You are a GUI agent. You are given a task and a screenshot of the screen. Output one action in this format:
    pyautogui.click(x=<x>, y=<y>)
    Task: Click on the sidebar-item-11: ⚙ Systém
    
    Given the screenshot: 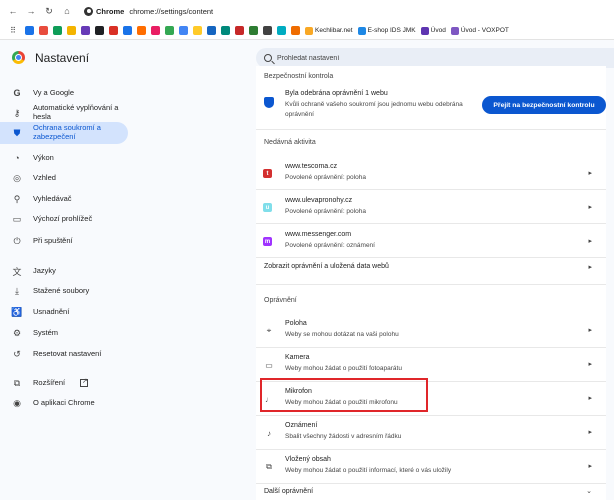 What is the action you would take?
    pyautogui.click(x=64, y=333)
    